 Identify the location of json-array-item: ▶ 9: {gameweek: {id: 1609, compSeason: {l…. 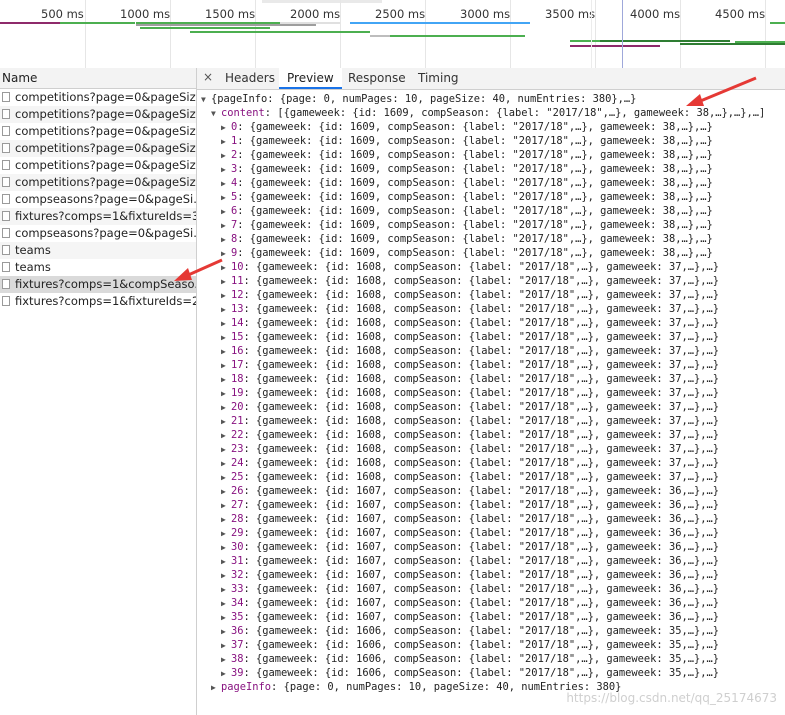
(491, 253).